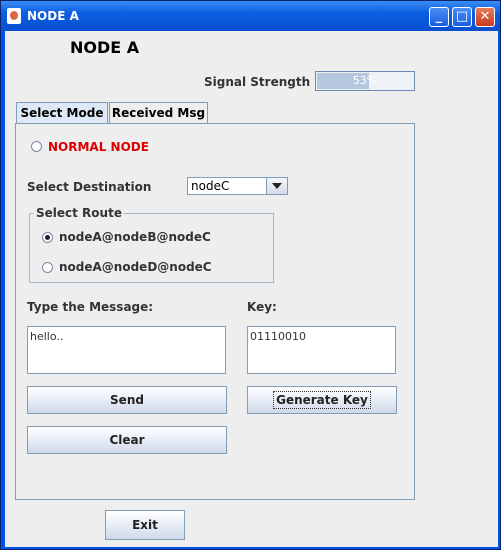 This screenshot has width=501, height=550. I want to click on title-bar: NODE A _ □ ✕, so click(250, 16).